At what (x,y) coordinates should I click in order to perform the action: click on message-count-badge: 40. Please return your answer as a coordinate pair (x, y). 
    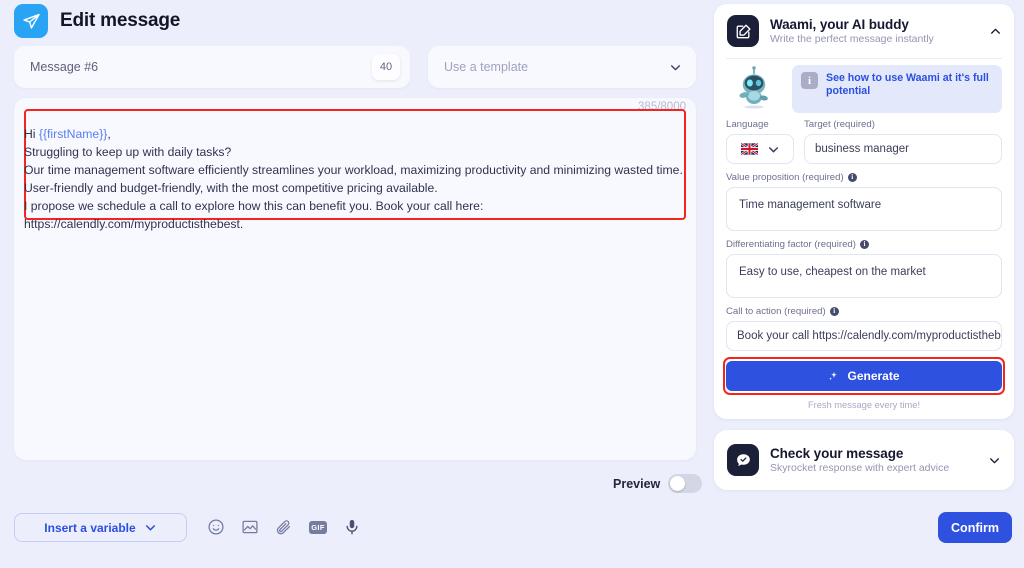
    Looking at the image, I should click on (386, 67).